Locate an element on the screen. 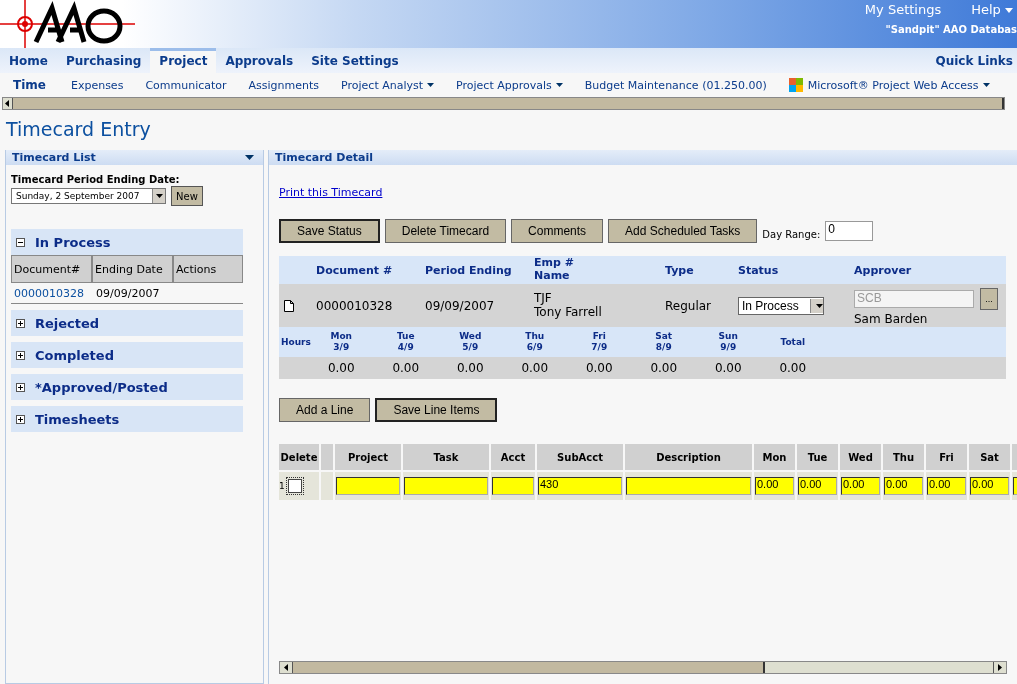 The width and height of the screenshot is (1017, 684). field-label: Day Range: is located at coordinates (791, 234).